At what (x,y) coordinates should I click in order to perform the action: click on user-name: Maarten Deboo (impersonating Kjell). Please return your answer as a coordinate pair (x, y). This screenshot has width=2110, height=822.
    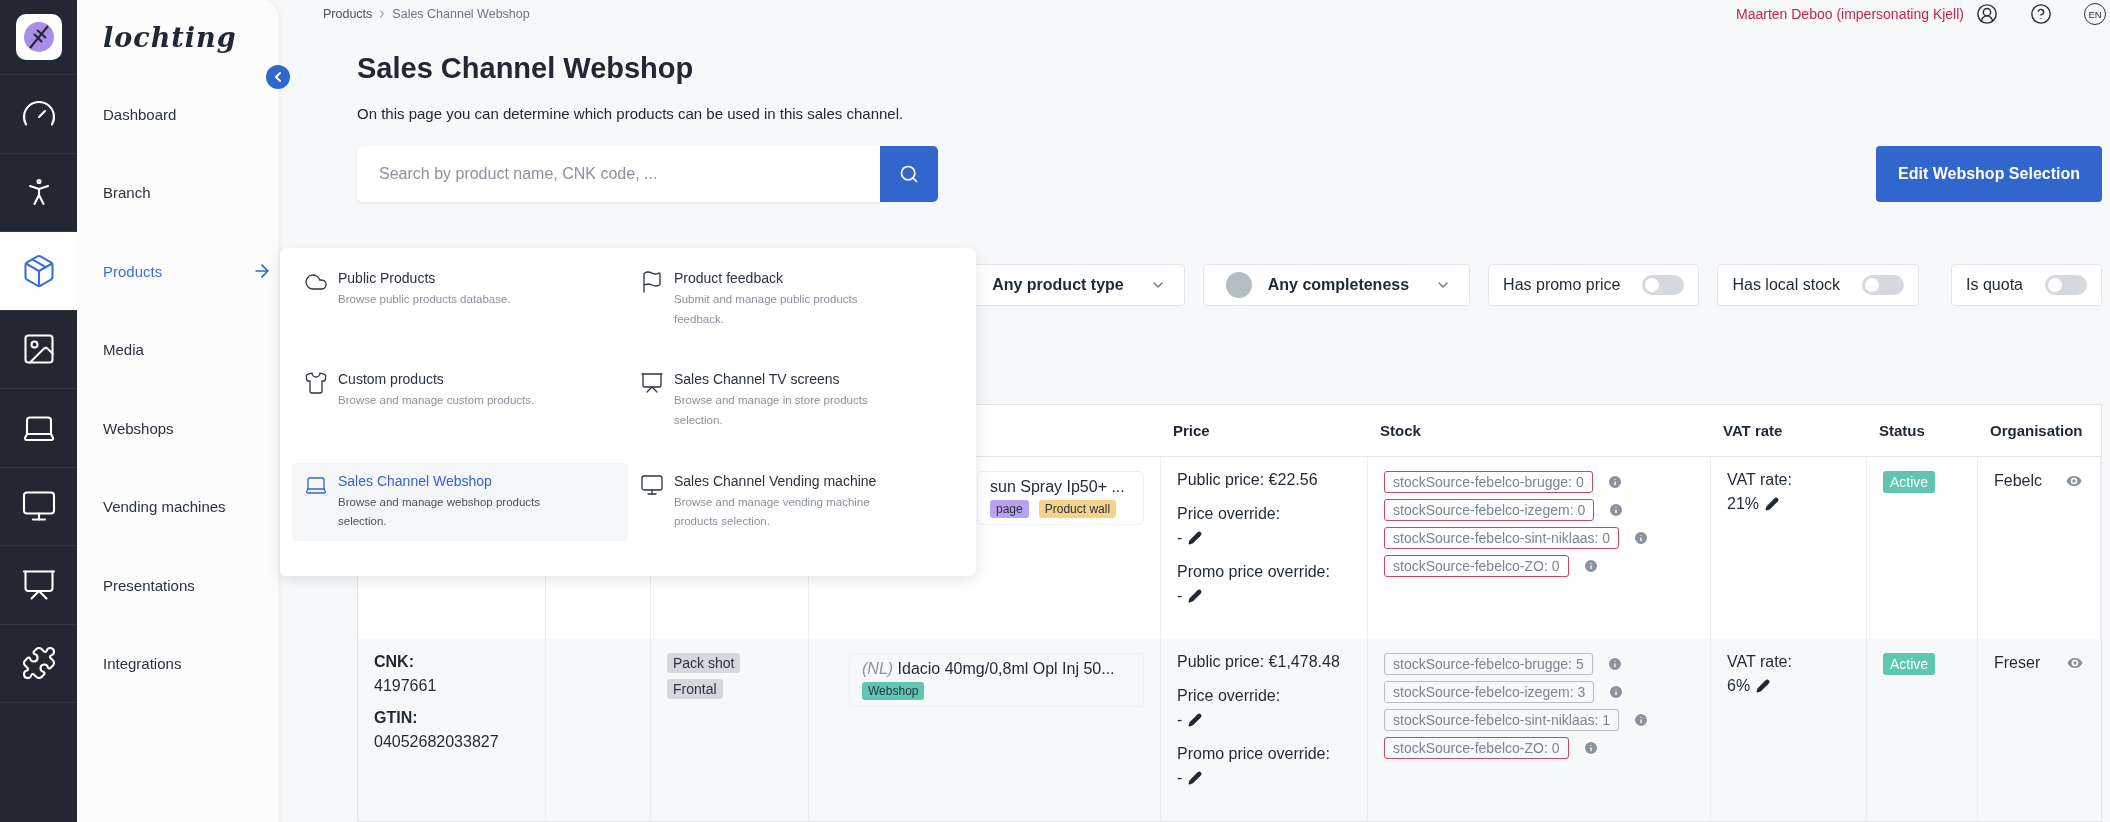
    Looking at the image, I should click on (1850, 14).